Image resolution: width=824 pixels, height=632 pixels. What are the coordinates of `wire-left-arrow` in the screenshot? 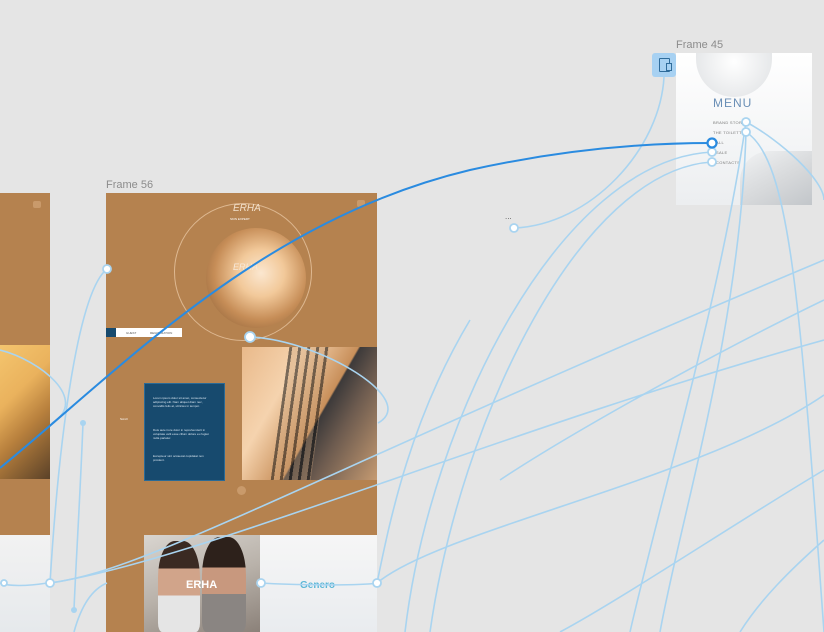 It's located at (33, 386).